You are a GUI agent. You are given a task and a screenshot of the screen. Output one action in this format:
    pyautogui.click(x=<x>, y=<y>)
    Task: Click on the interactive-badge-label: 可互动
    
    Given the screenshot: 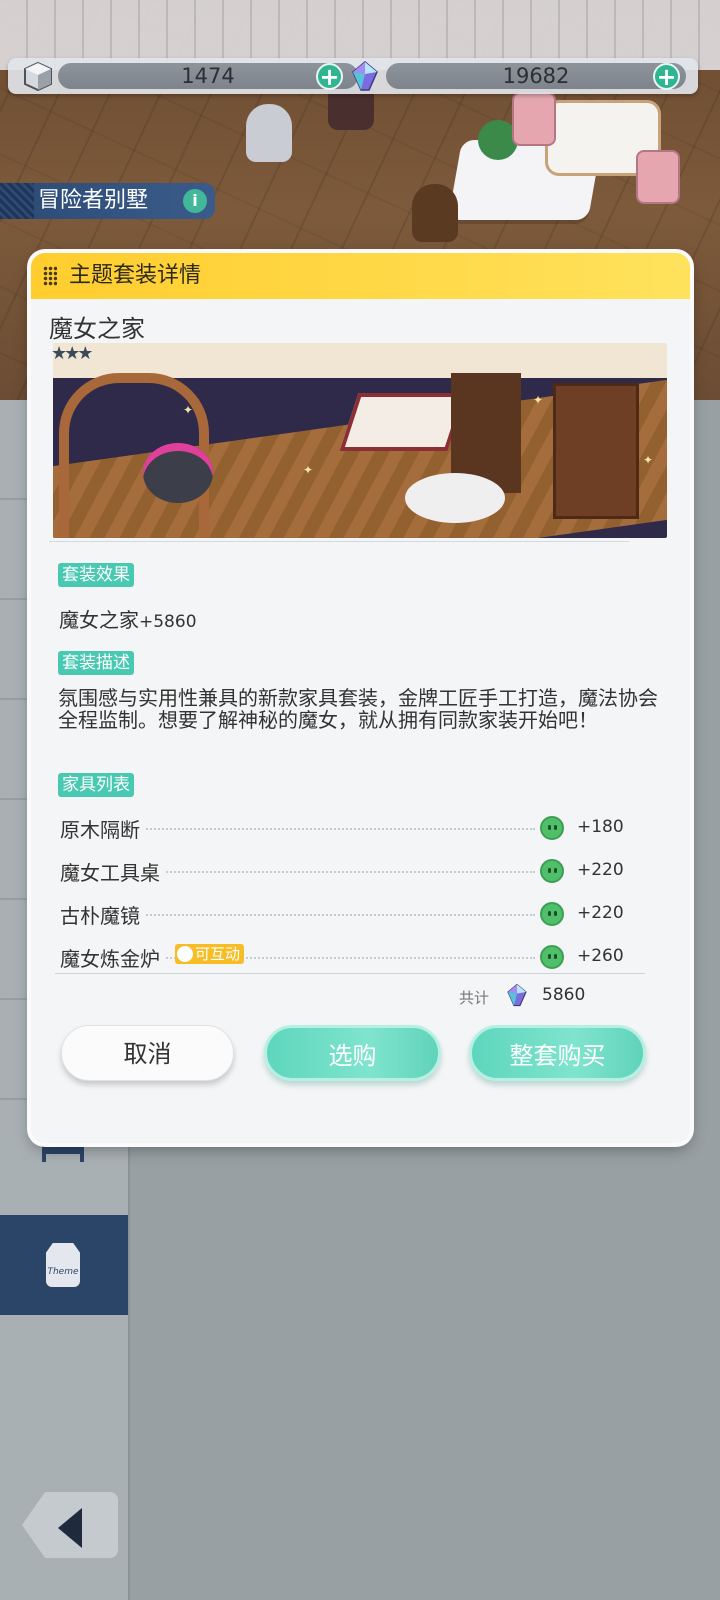 What is the action you would take?
    pyautogui.click(x=218, y=954)
    